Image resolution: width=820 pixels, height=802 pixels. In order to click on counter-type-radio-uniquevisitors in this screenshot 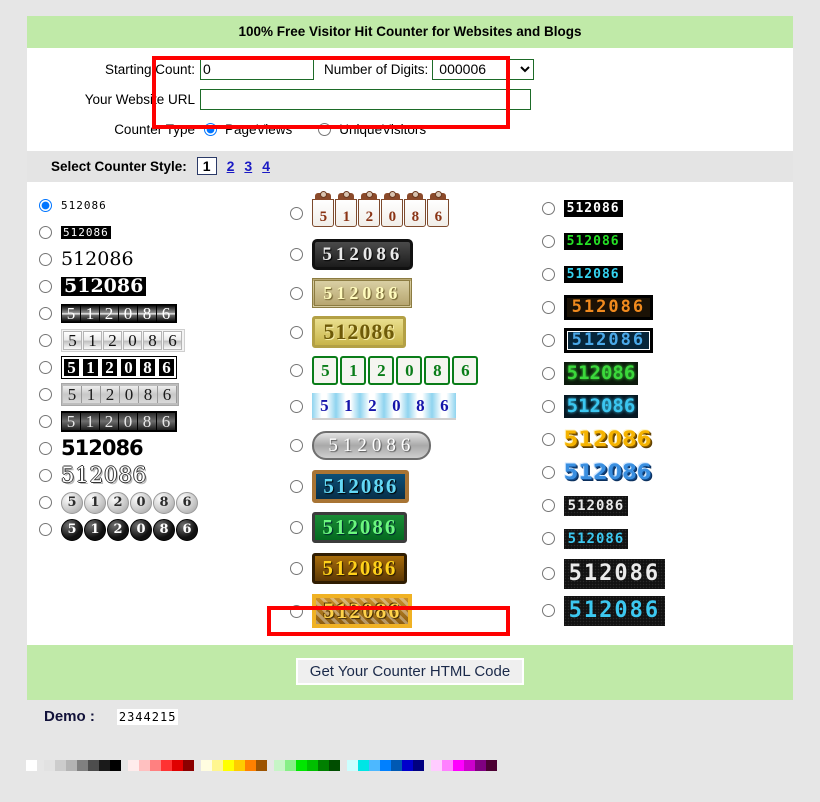, I will do `click(325, 129)`.